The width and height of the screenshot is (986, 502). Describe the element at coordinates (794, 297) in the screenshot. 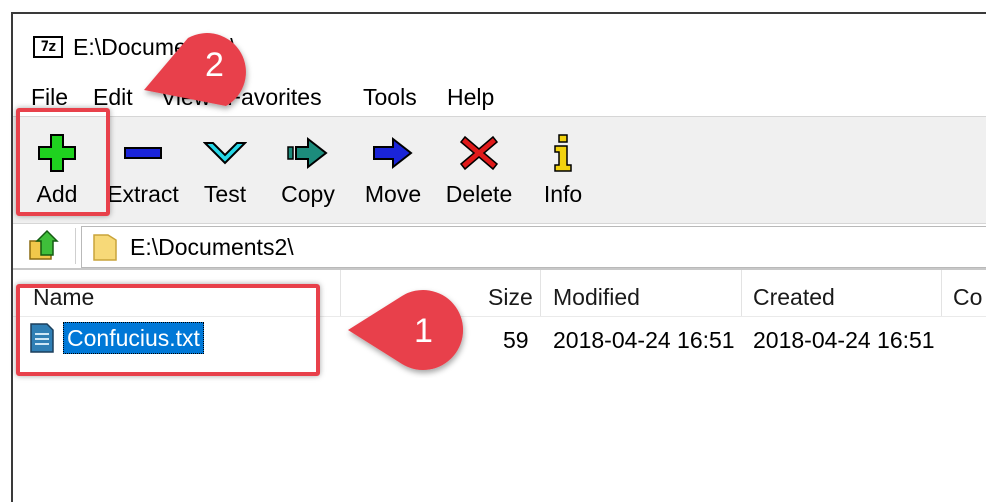

I see `column-created: Created` at that location.